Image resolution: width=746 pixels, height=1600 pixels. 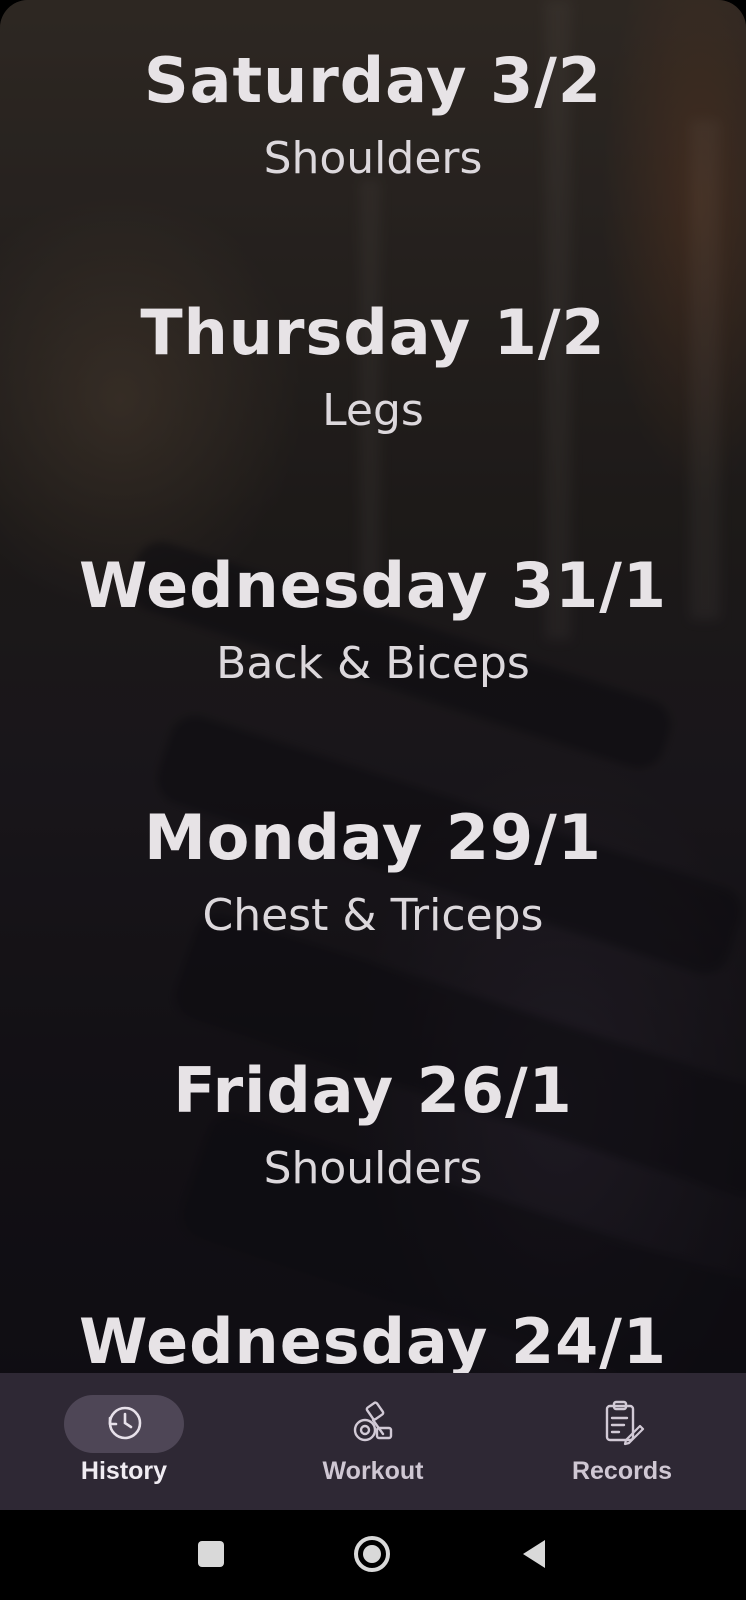 I want to click on history-muscle-group: Legs, so click(x=373, y=410).